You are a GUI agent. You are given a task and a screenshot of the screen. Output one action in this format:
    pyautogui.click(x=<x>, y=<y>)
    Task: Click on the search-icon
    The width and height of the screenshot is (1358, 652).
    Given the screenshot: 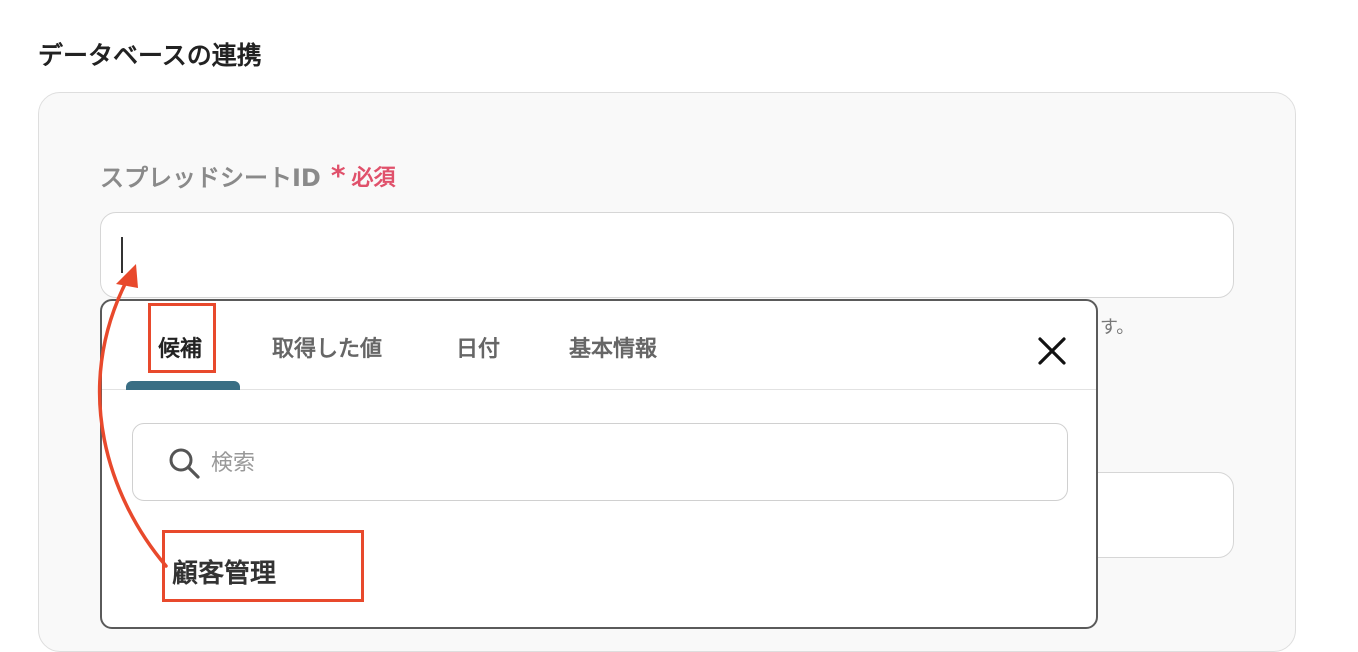 What is the action you would take?
    pyautogui.click(x=184, y=463)
    